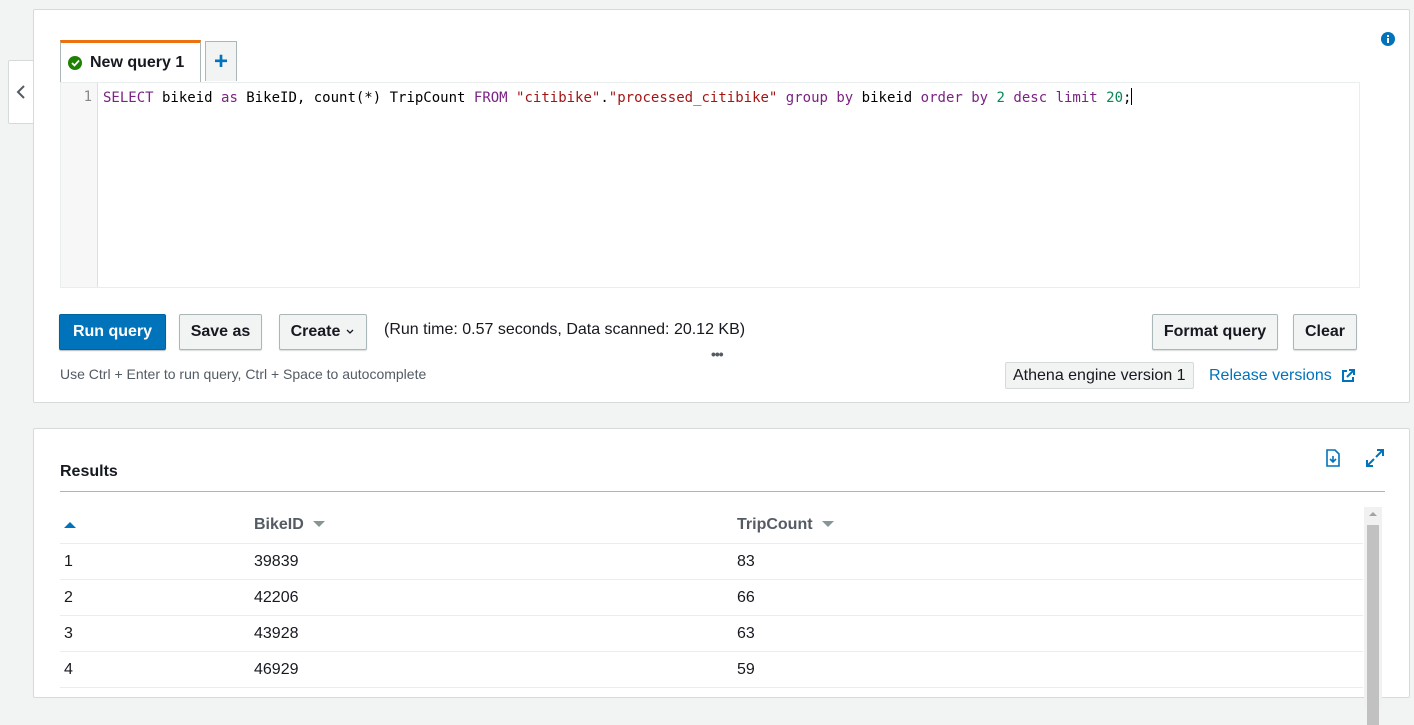  I want to click on code-token: 2, so click(1000, 98).